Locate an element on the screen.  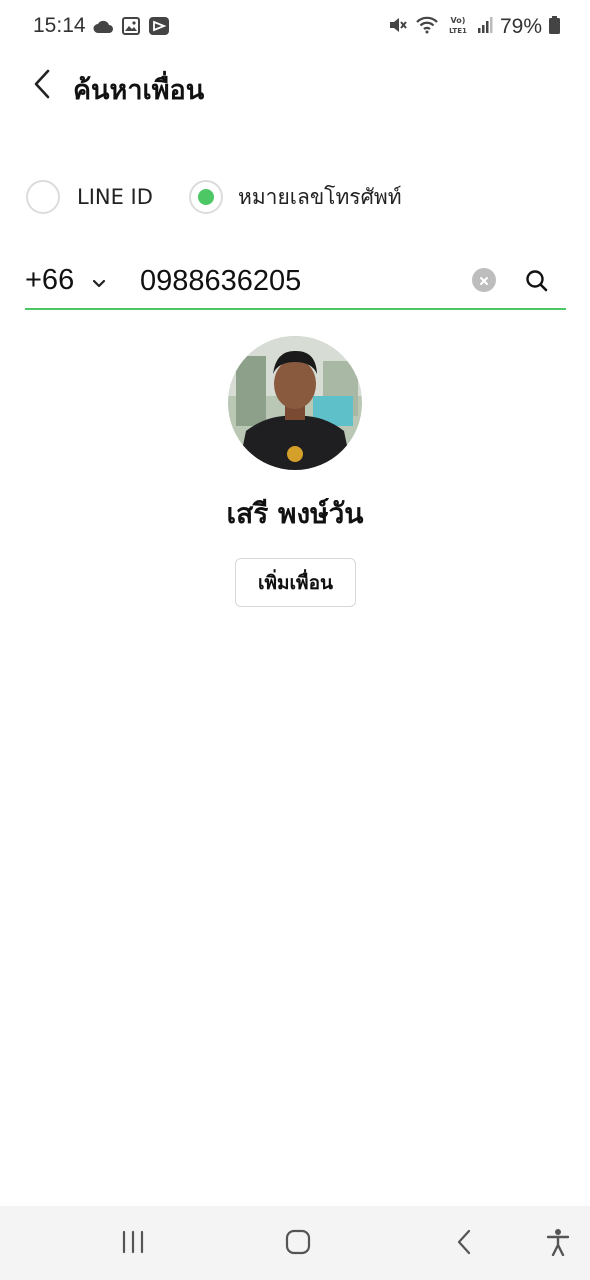
radio-button-phone-number is located at coordinates (206, 197).